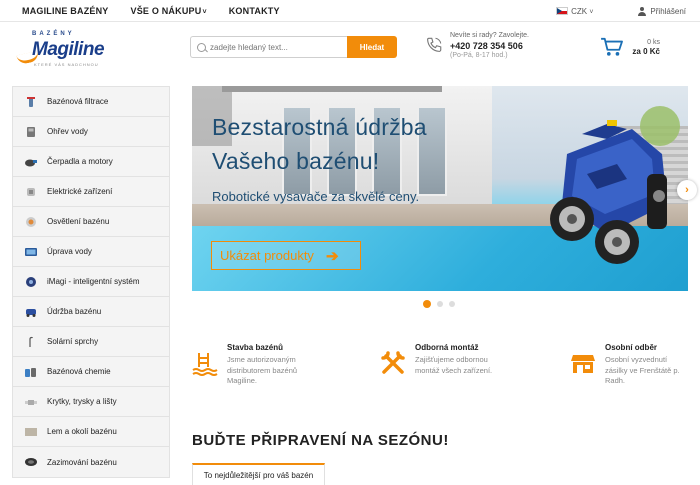  I want to click on sidebar-item-krytky: Krytky, trysky a lišty, so click(91, 402).